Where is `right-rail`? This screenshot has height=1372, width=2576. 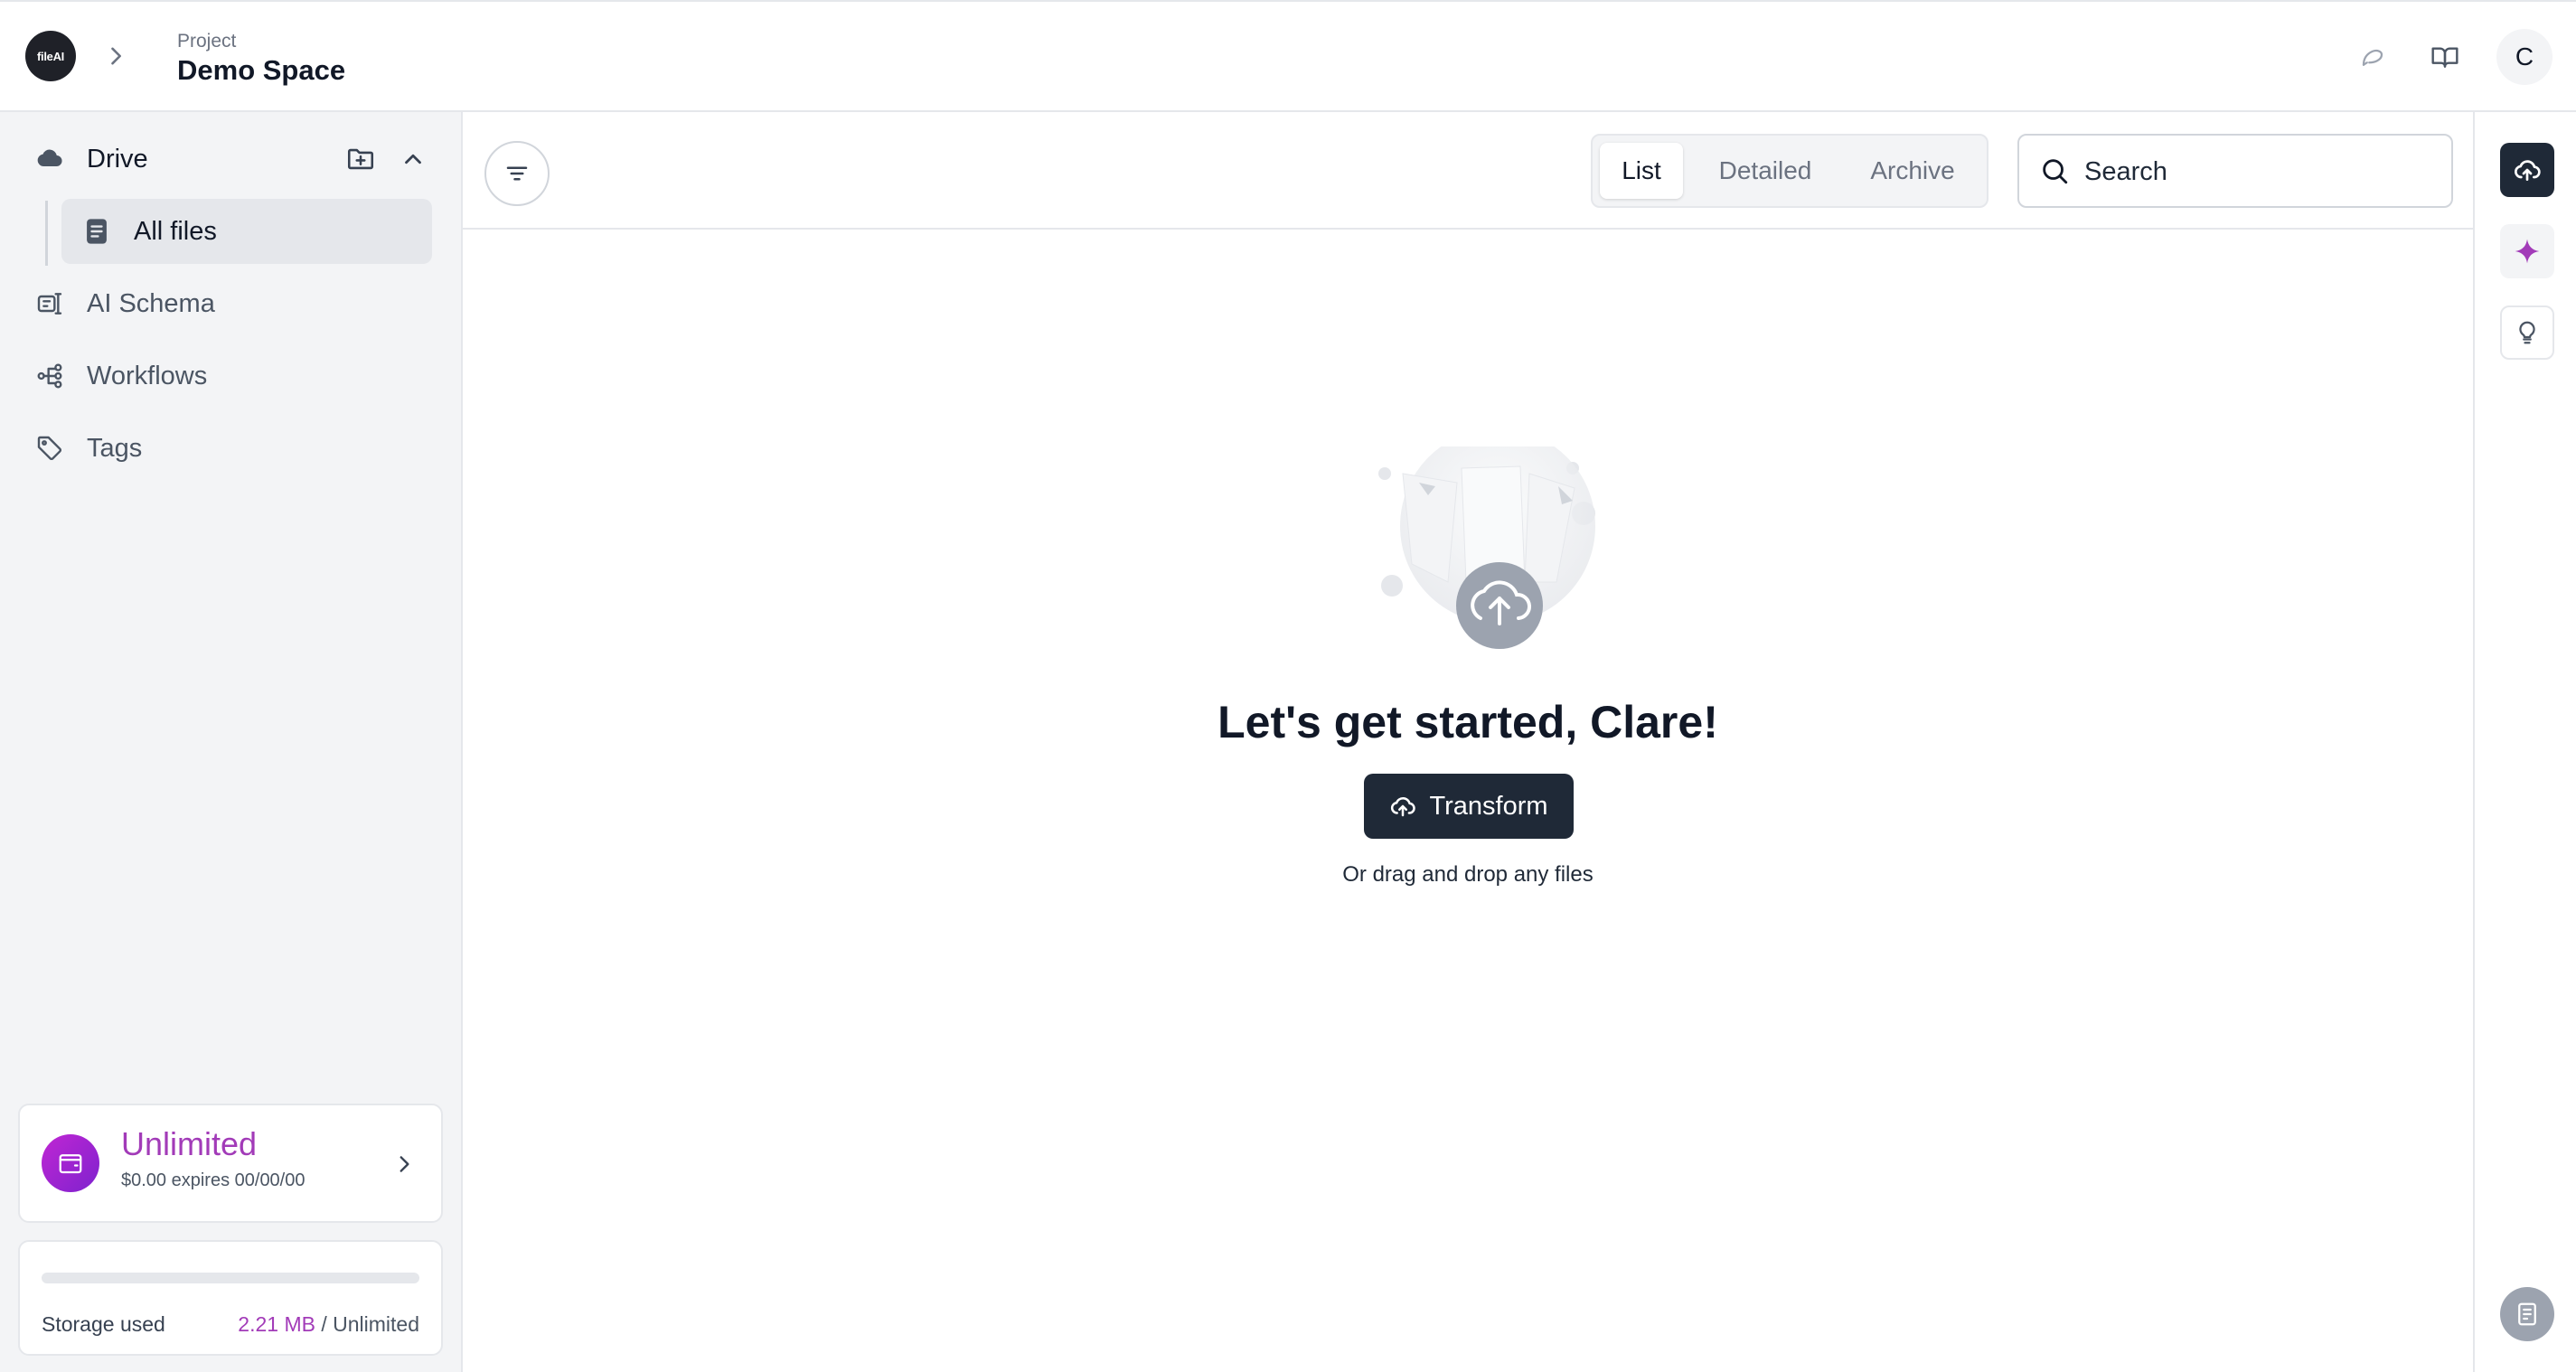
right-rail is located at coordinates (2524, 742).